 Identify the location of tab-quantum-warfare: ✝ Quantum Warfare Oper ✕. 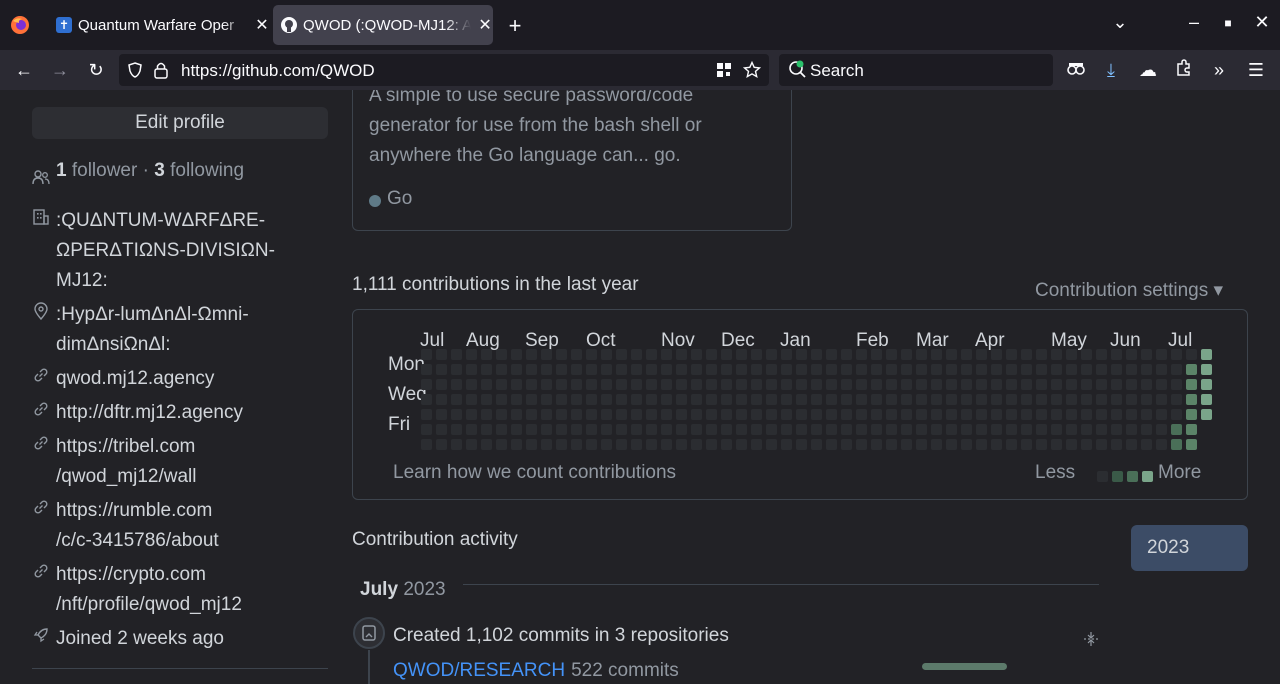
(157, 25).